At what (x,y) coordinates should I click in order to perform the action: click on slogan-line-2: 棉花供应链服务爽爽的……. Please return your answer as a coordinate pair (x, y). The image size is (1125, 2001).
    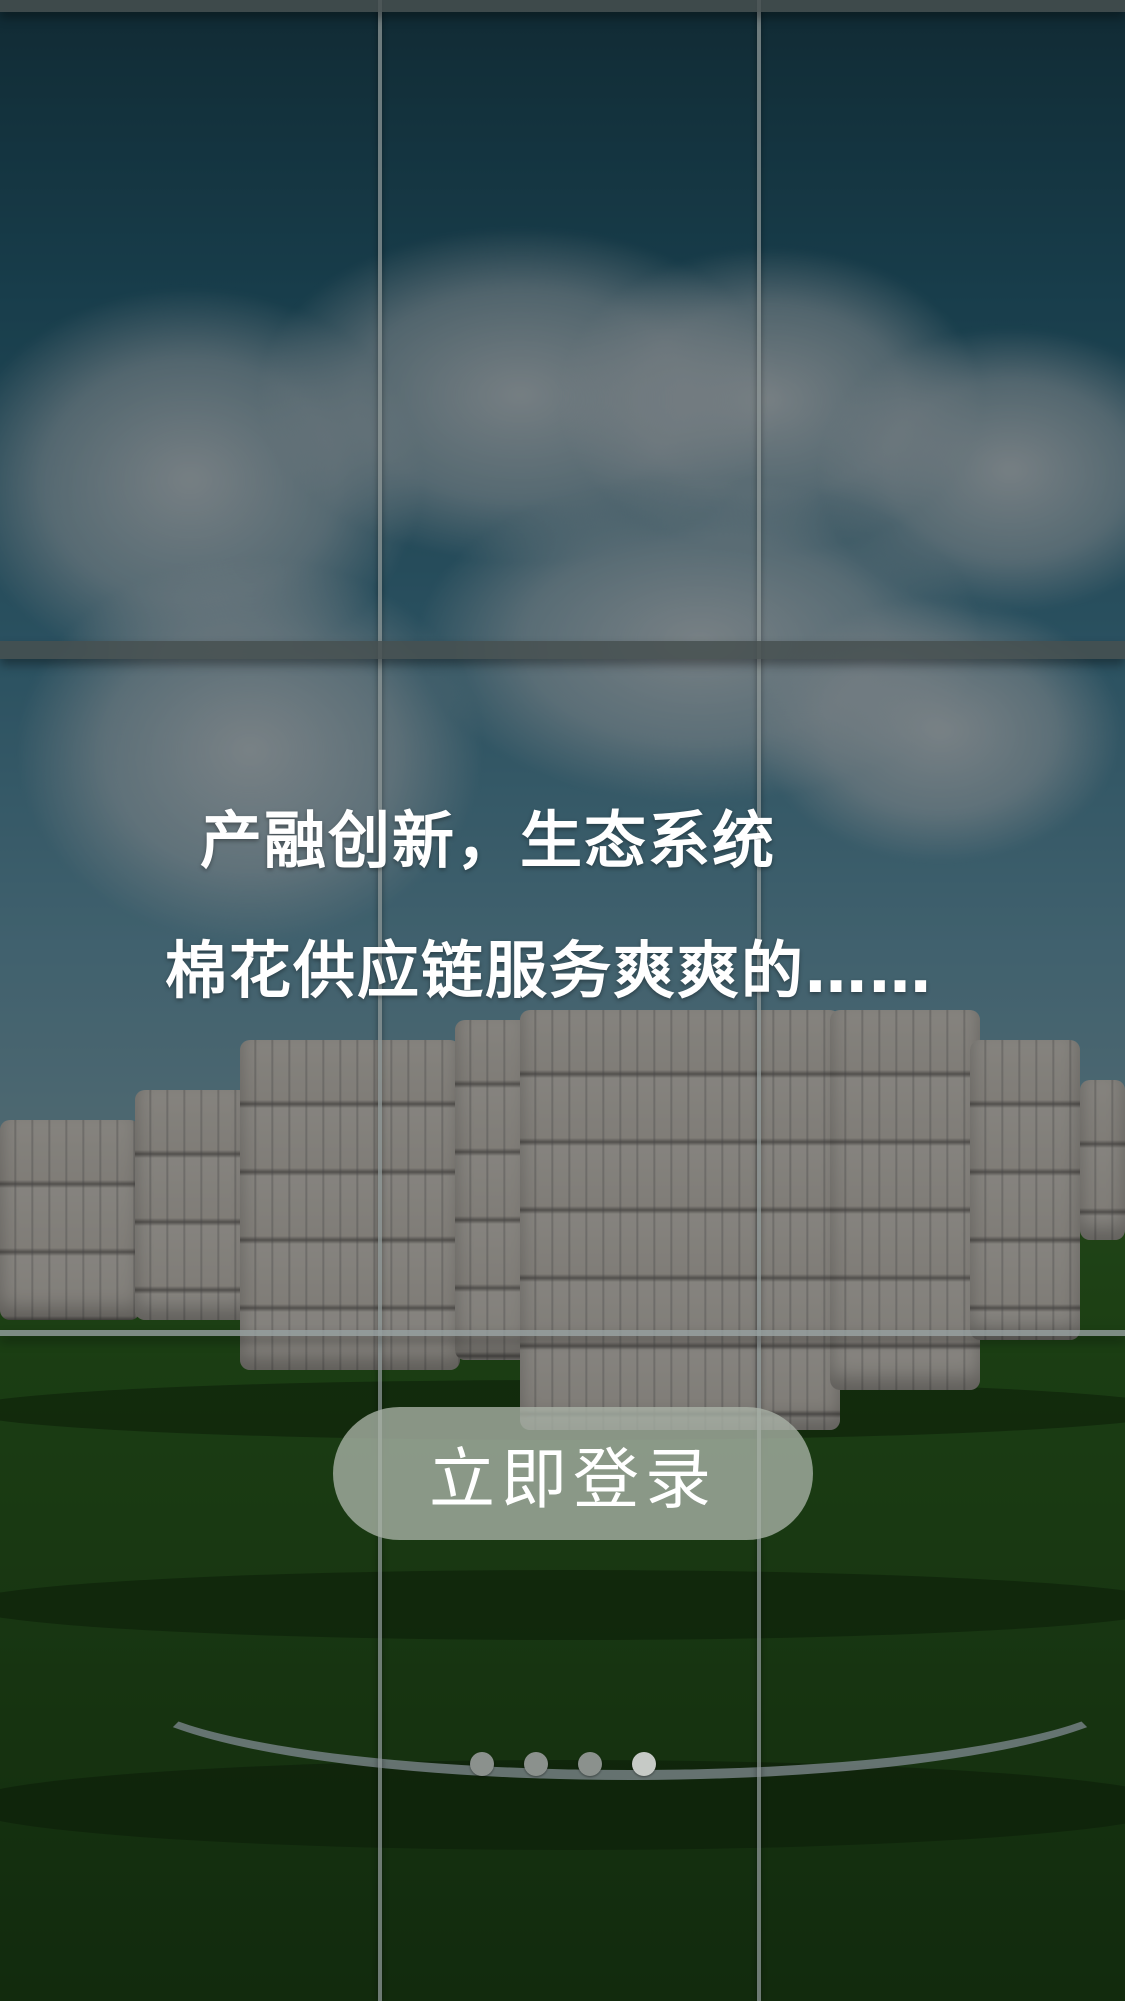
    Looking at the image, I should click on (549, 970).